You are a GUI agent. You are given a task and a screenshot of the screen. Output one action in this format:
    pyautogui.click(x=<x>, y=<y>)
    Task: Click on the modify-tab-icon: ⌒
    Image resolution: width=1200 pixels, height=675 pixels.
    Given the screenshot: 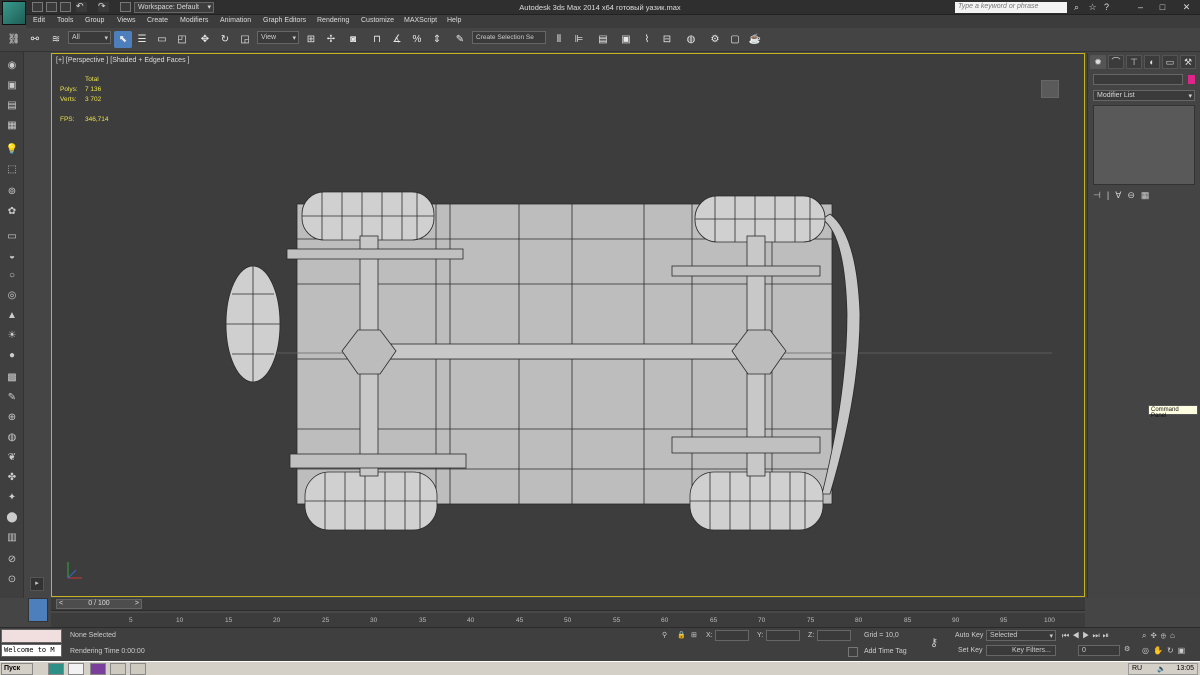 What is the action you would take?
    pyautogui.click(x=1116, y=62)
    